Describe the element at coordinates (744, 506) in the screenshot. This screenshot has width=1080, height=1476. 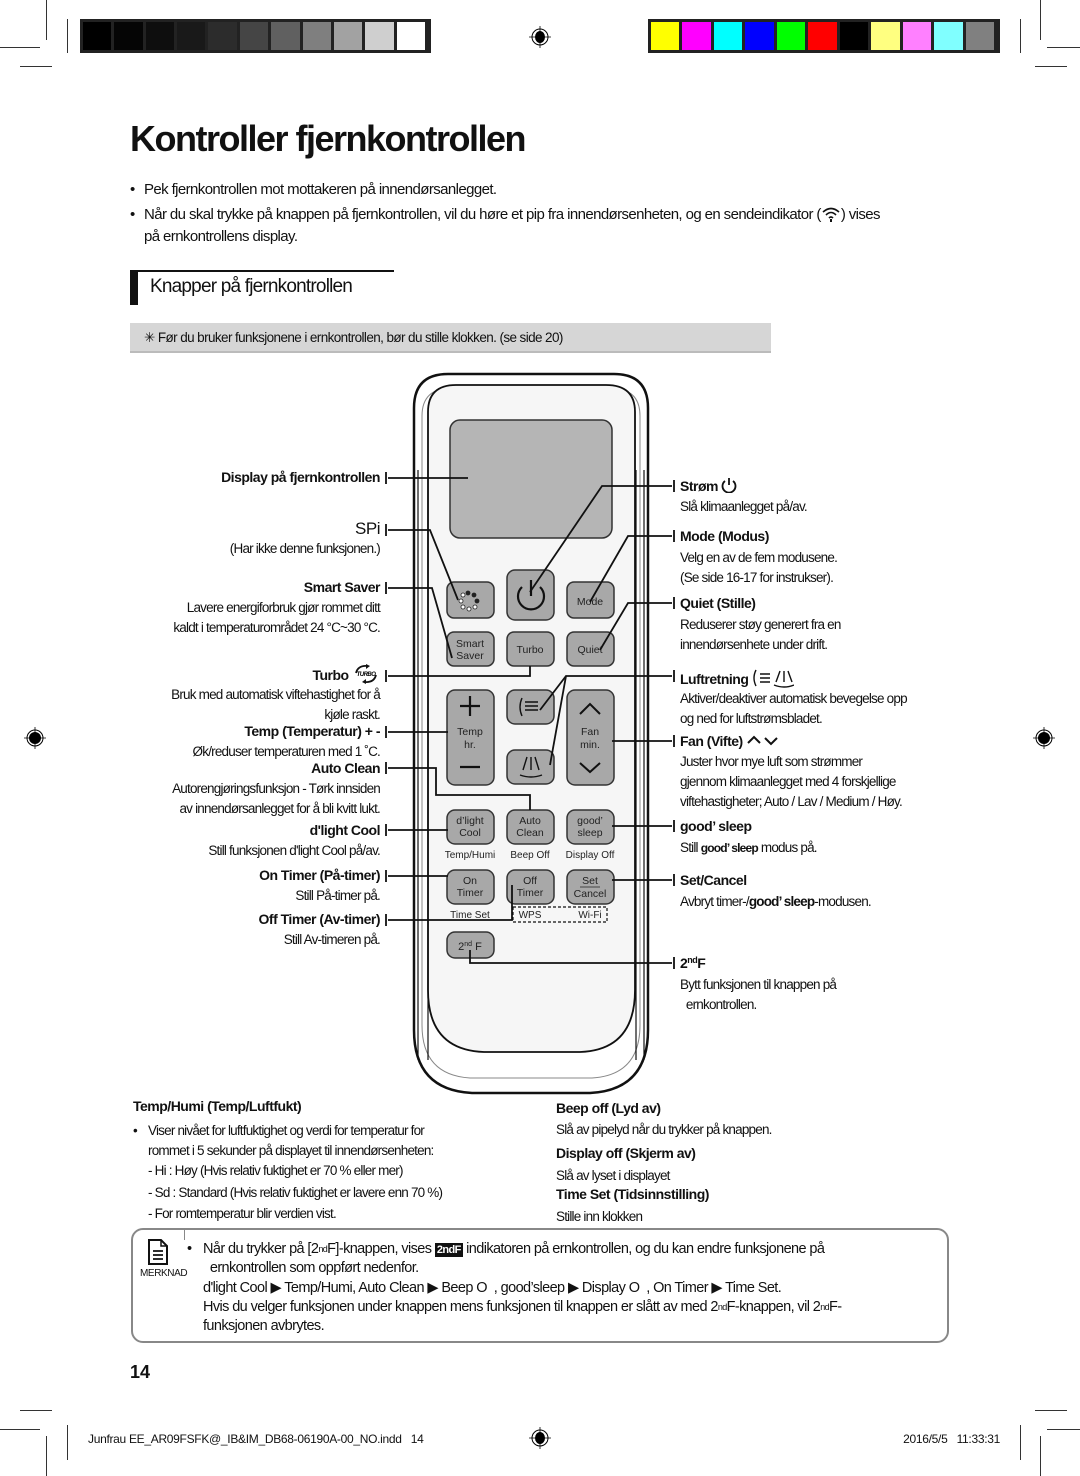
I see `callout-power-desc: Slå klimaanlegget på/av.` at that location.